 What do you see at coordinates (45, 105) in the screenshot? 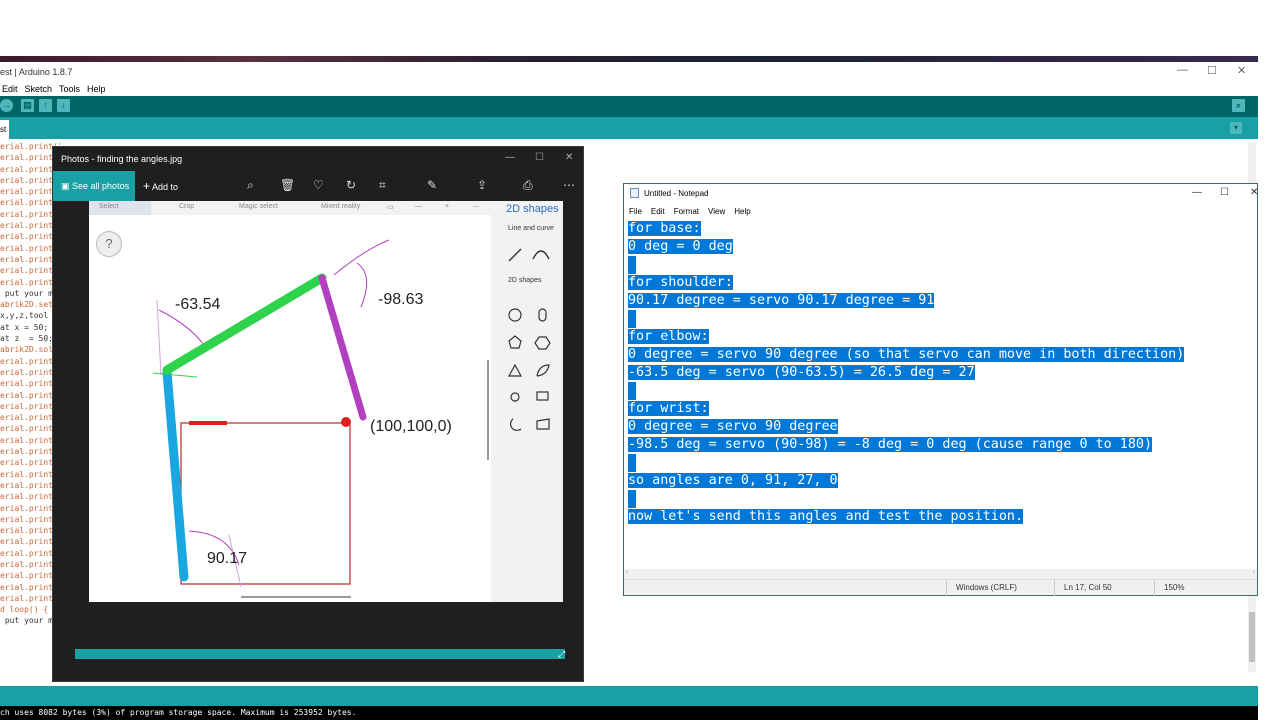
I see `open-icon: ↑` at bounding box center [45, 105].